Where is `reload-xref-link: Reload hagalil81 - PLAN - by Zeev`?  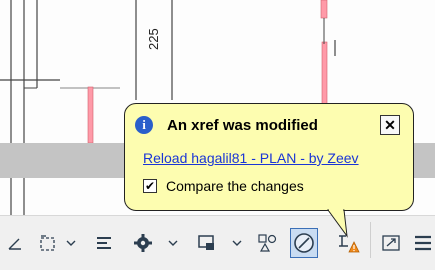 reload-xref-link: Reload hagalil81 - PLAN - by Zeev is located at coordinates (251, 158).